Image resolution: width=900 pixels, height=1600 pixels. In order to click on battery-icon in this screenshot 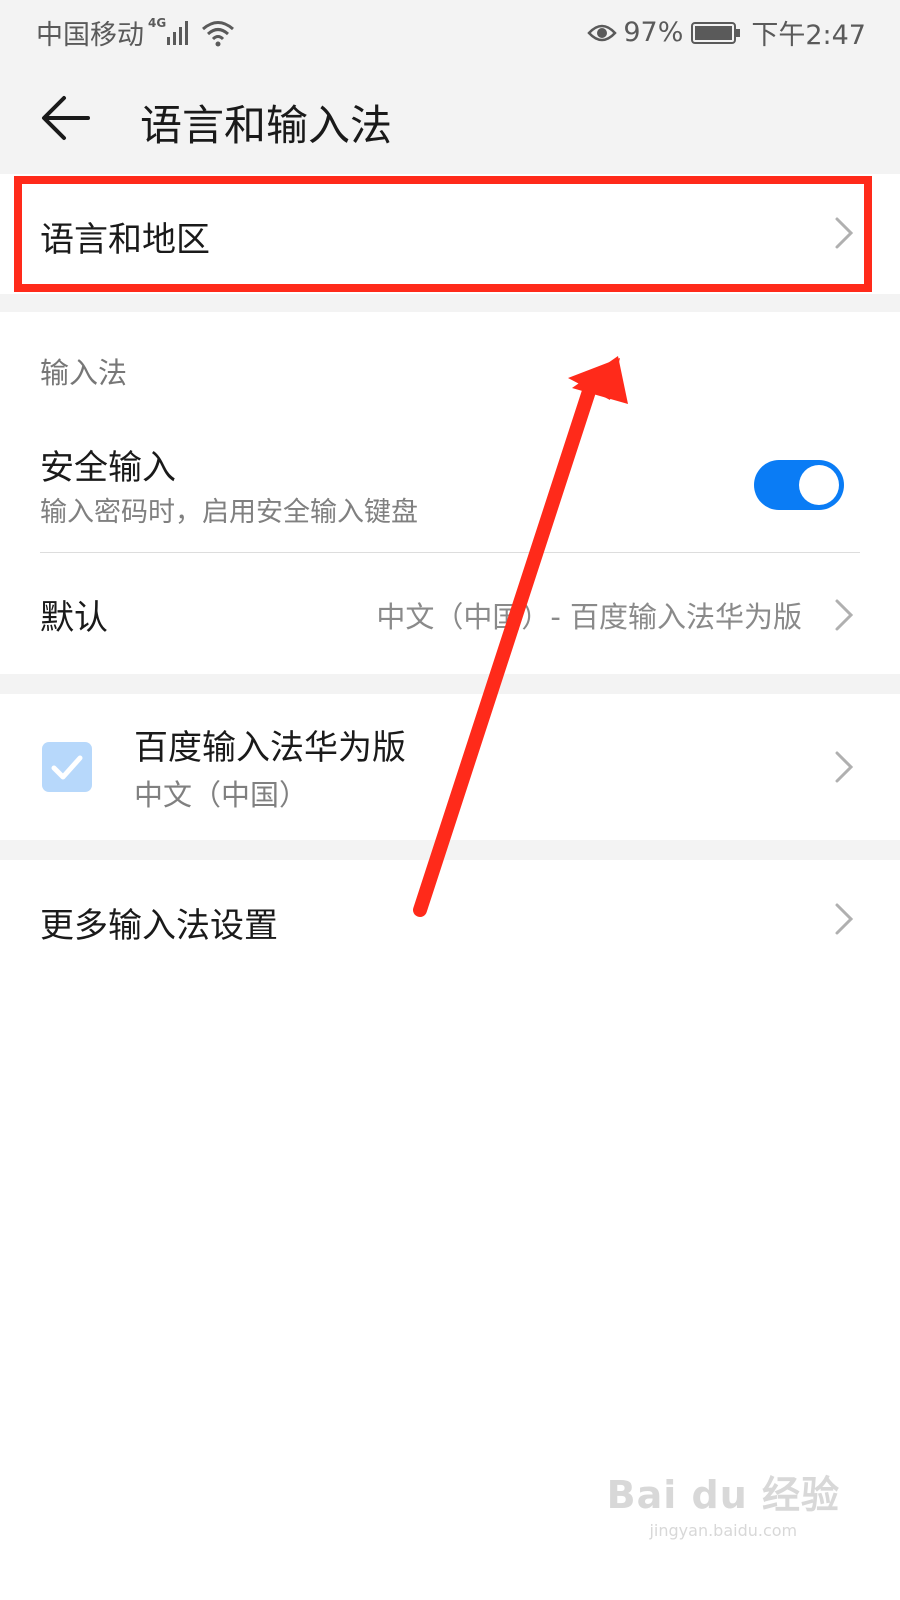, I will do `click(716, 32)`.